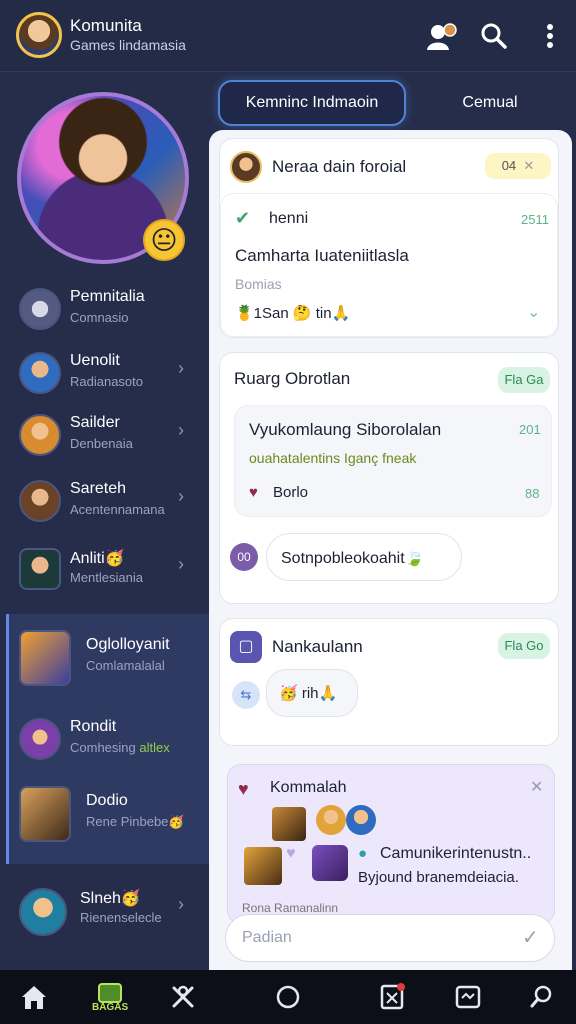 The width and height of the screenshot is (576, 1024). Describe the element at coordinates (99, 317) in the screenshot. I see `sidebar-item-sub: Comnasio` at that location.